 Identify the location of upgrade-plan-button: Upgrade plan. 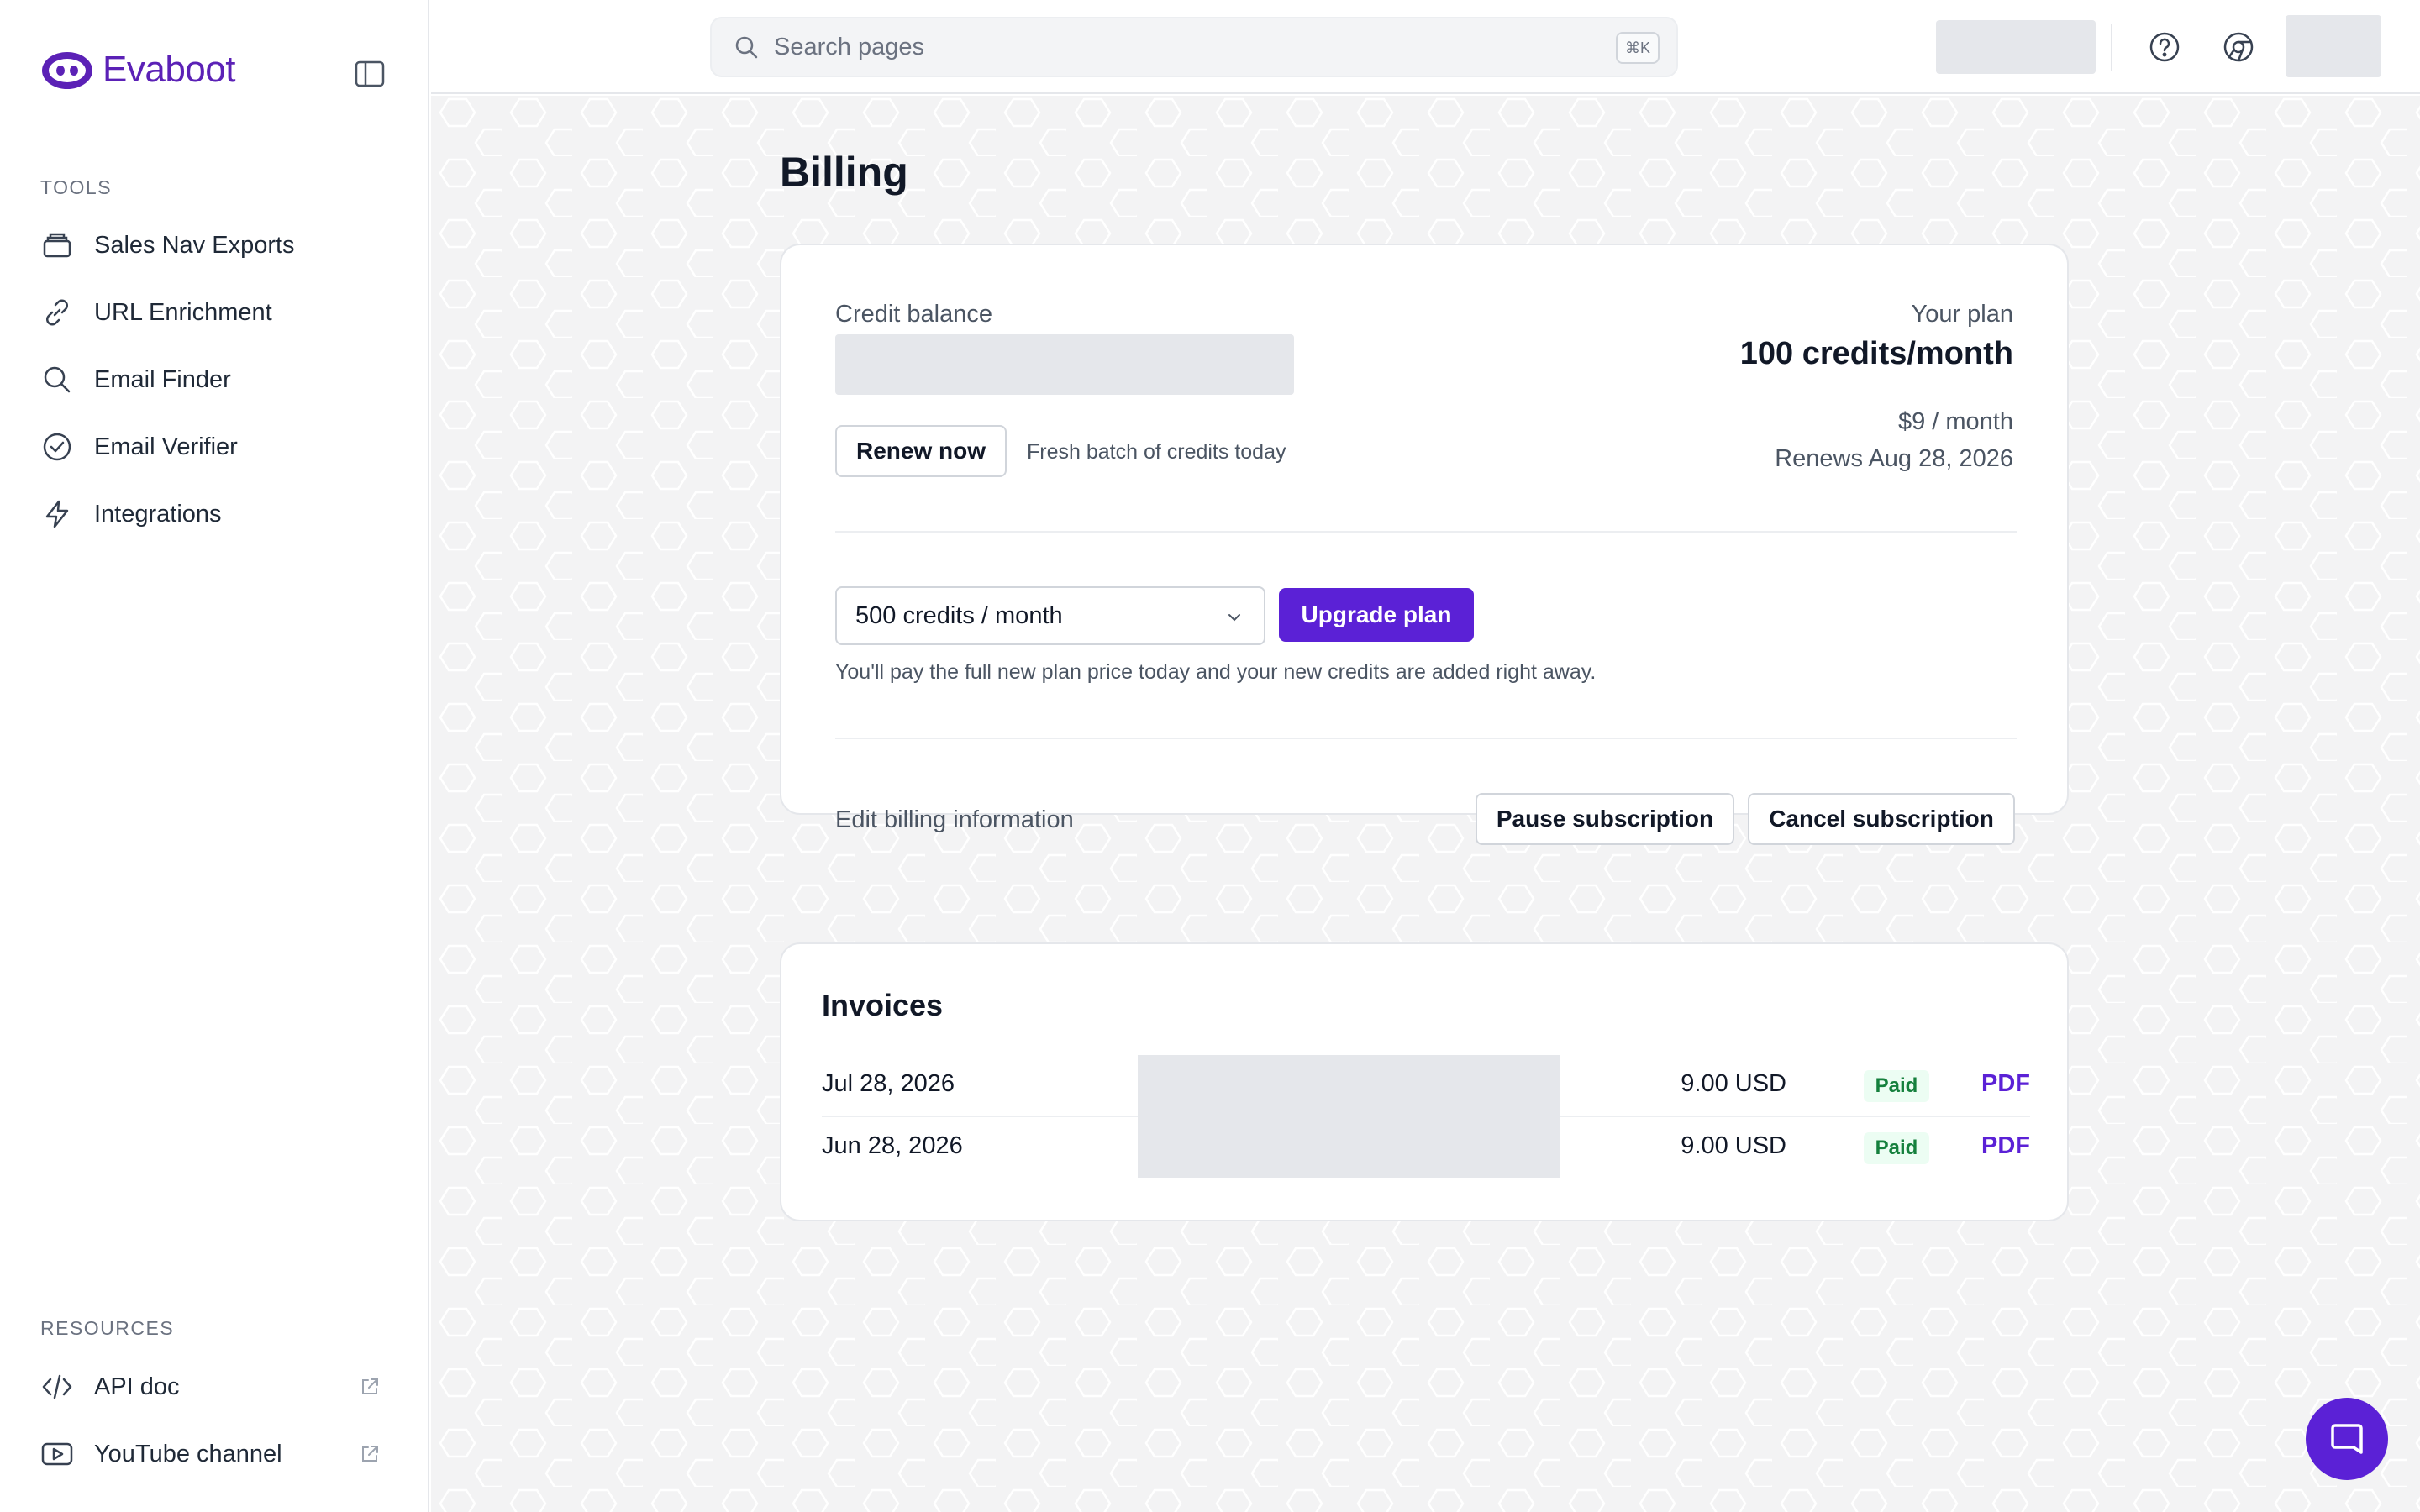
(1377, 615).